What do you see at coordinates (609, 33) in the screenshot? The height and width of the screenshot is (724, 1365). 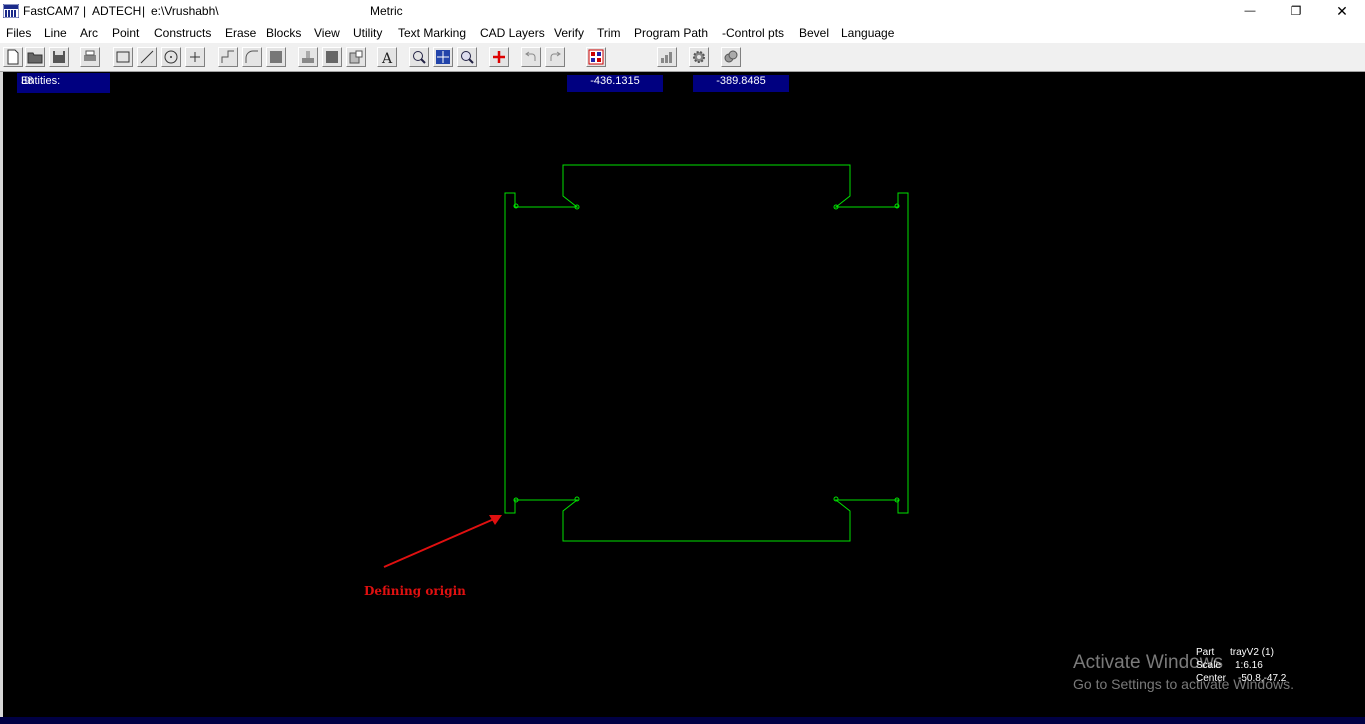 I see `menu-trim: Trim` at bounding box center [609, 33].